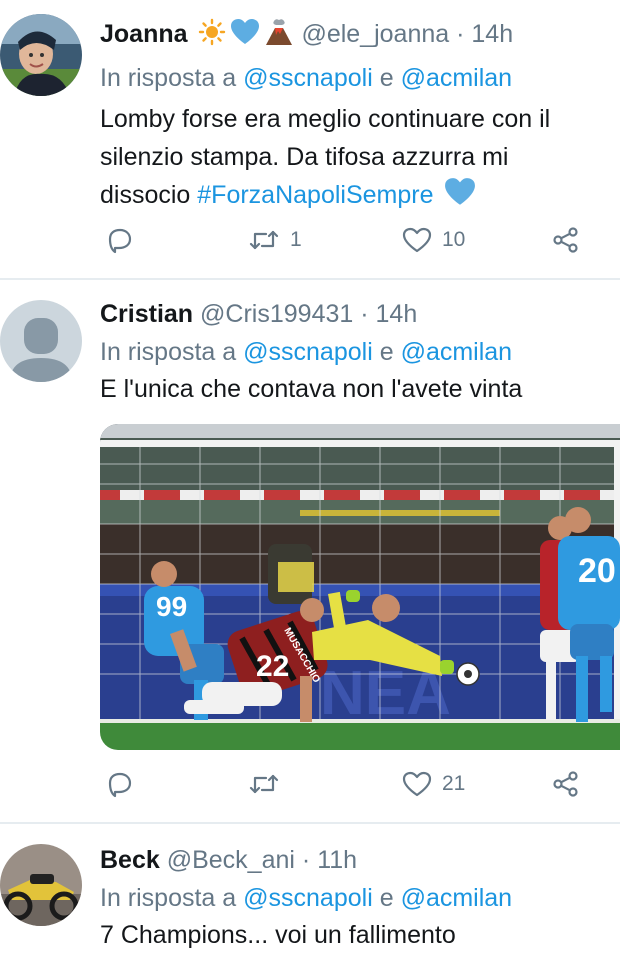 This screenshot has height=973, width=620. I want to click on timestamp: 11h, so click(337, 860).